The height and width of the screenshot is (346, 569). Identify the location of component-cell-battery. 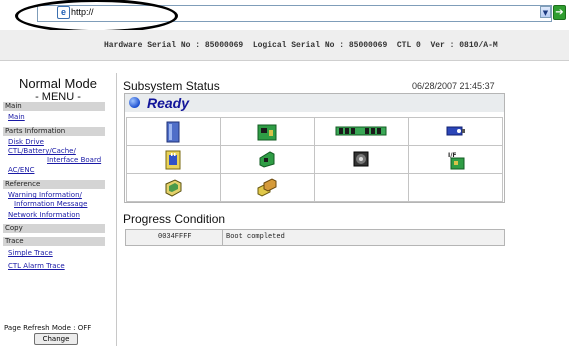
(455, 131).